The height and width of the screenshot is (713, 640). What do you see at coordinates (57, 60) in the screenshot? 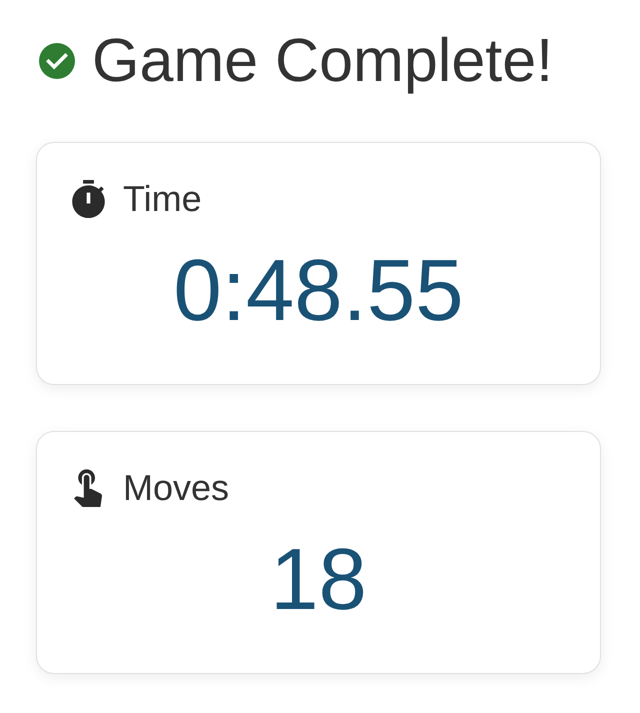
I see `check-circle-icon` at bounding box center [57, 60].